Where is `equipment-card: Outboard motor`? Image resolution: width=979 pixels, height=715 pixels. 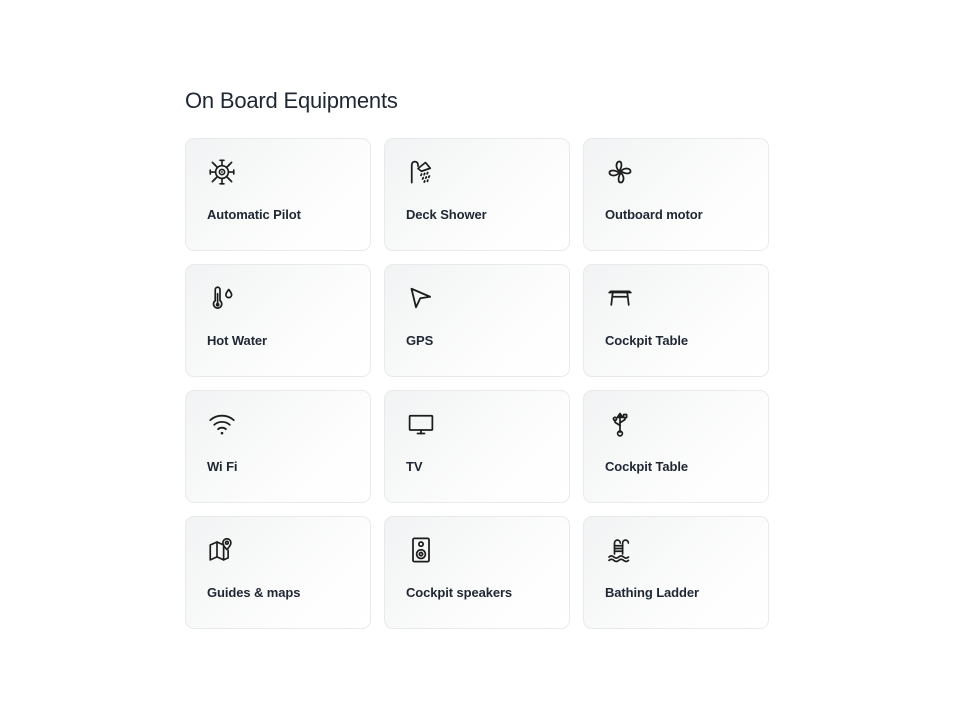 equipment-card: Outboard motor is located at coordinates (676, 194).